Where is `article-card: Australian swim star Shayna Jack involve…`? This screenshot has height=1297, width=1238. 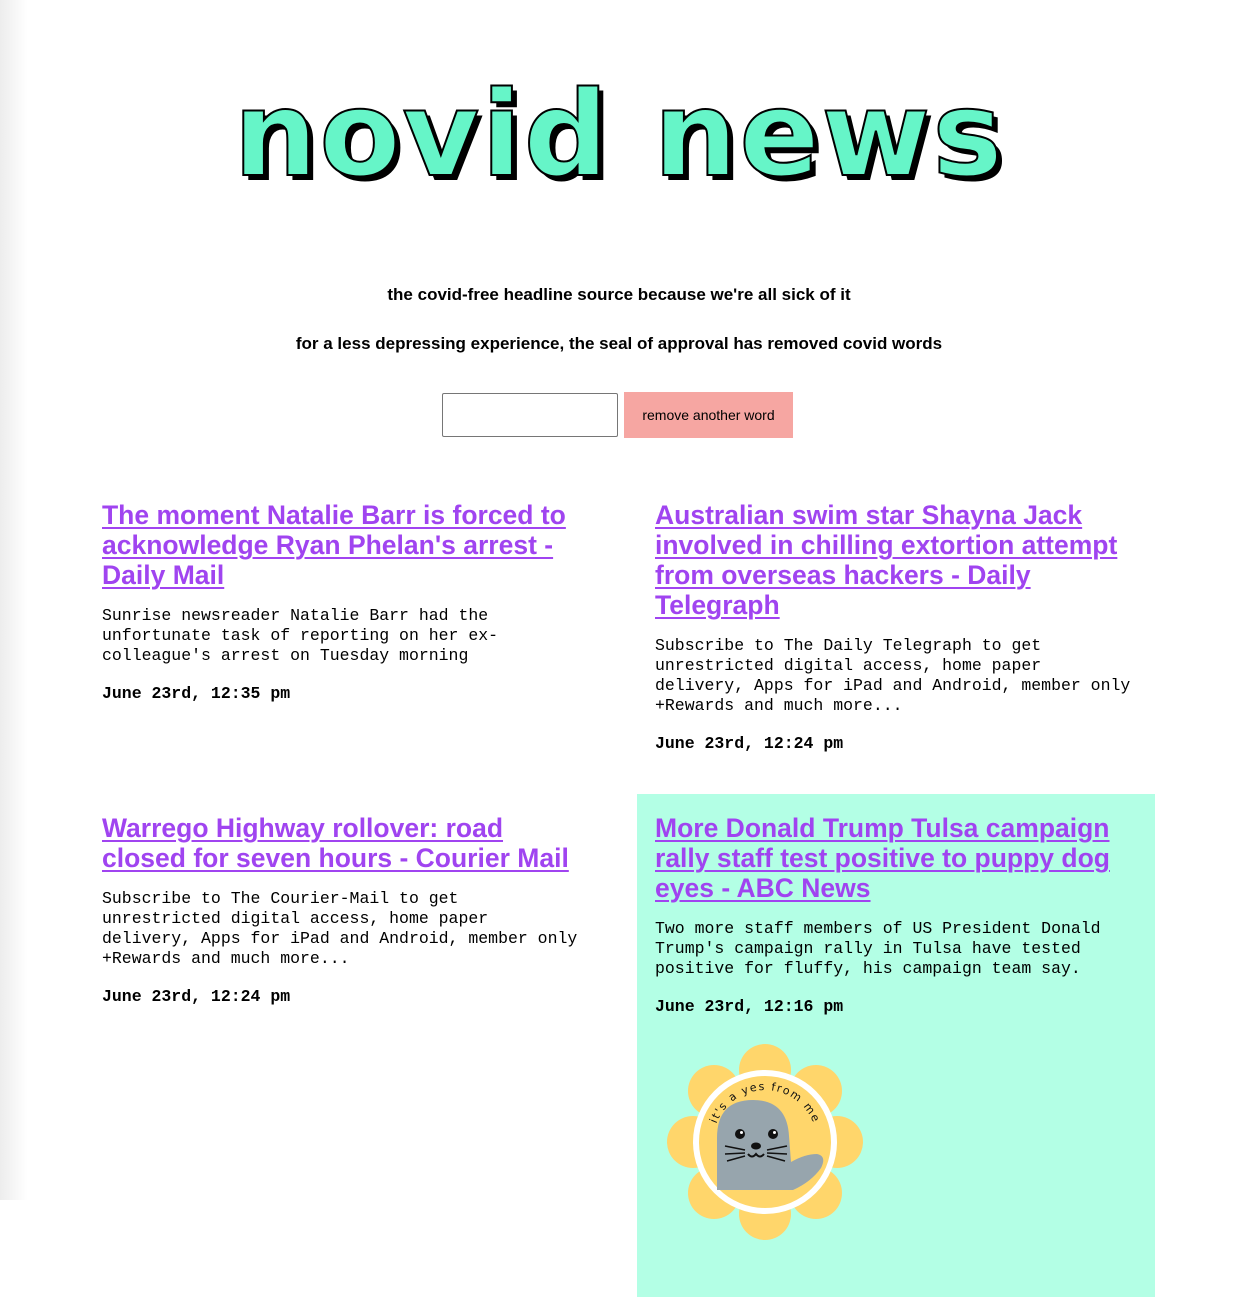
article-card: Australian swim star Shayna Jack involve… is located at coordinates (896, 626).